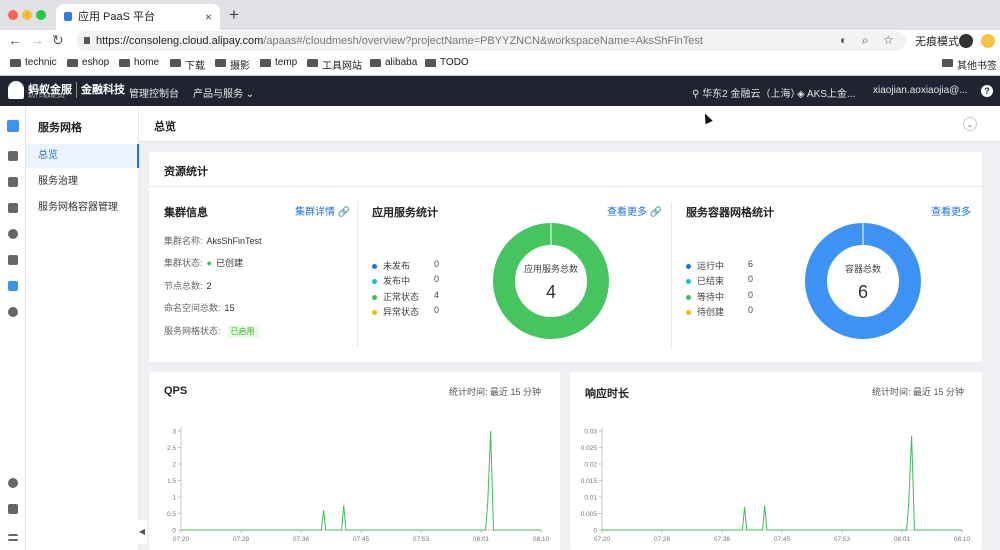 The height and width of the screenshot is (550, 1000). What do you see at coordinates (27, 15) in the screenshot?
I see `minimize-window-button` at bounding box center [27, 15].